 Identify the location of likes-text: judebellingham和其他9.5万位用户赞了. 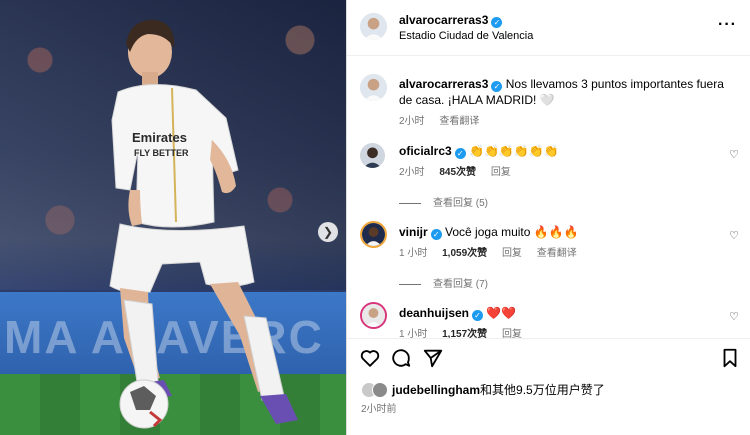
(498, 389).